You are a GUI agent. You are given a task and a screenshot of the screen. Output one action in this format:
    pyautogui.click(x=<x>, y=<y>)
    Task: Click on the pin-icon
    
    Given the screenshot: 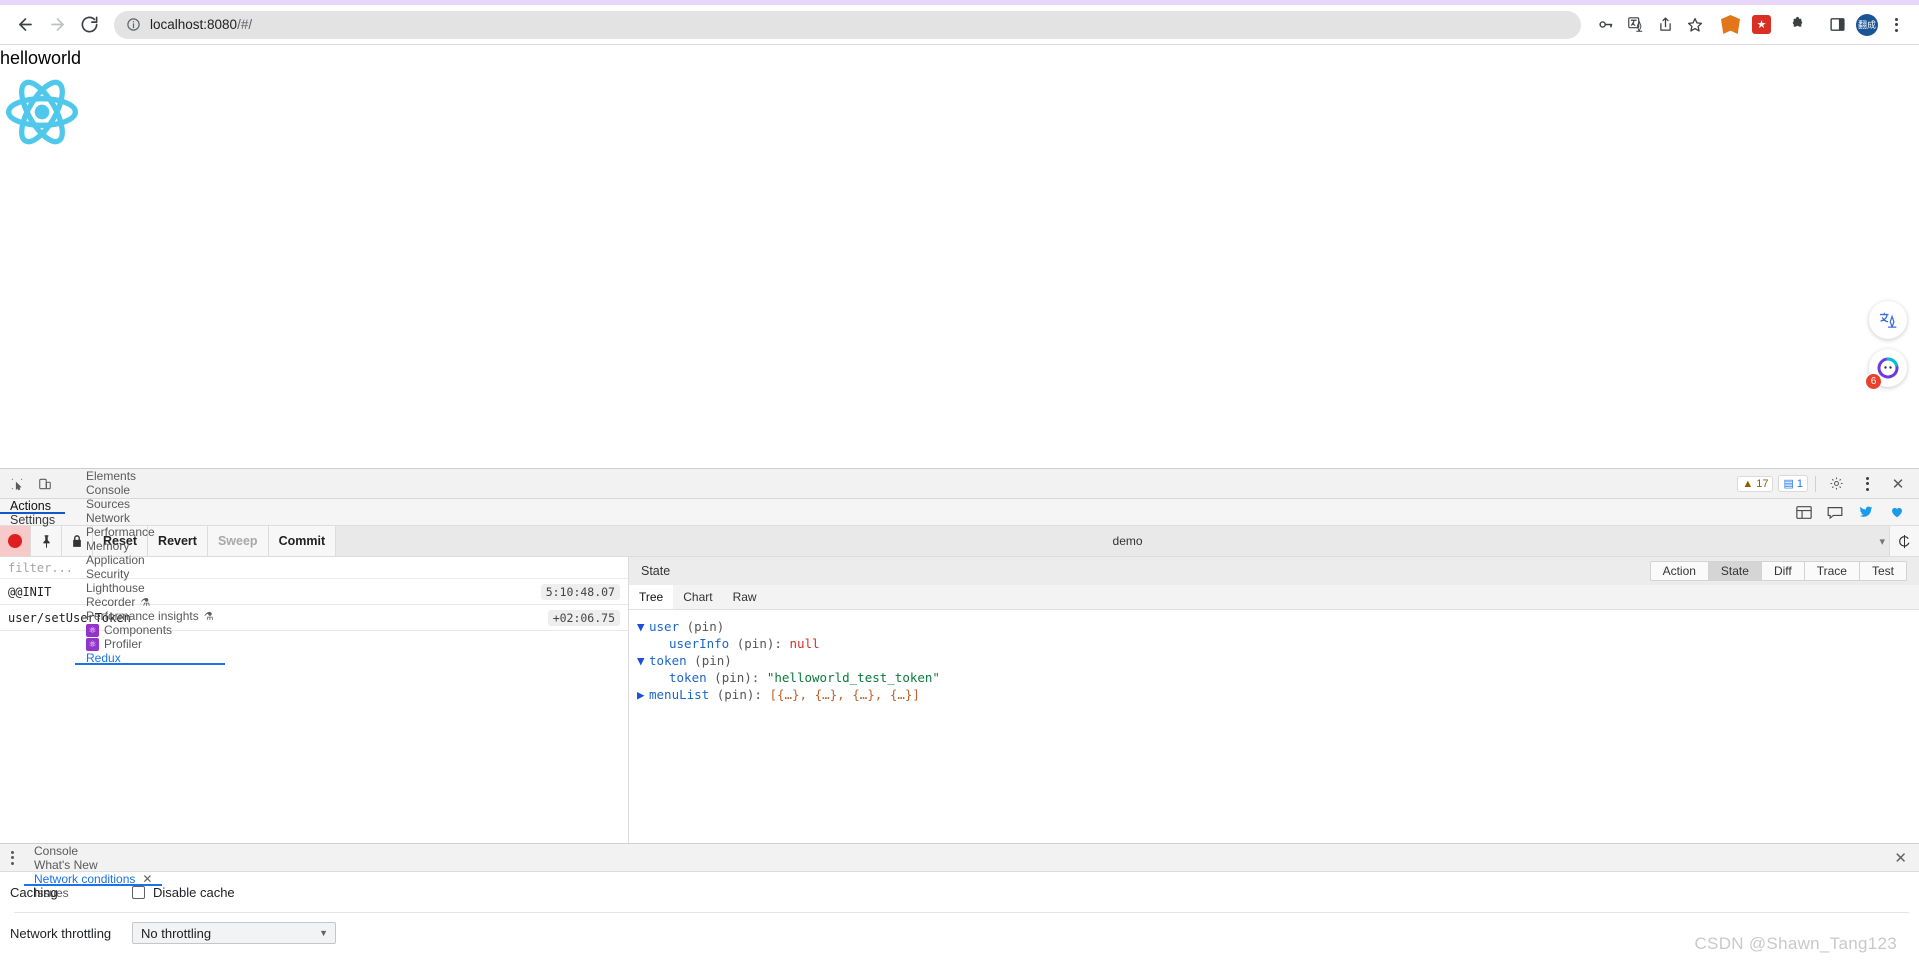 What is the action you would take?
    pyautogui.click(x=46, y=541)
    